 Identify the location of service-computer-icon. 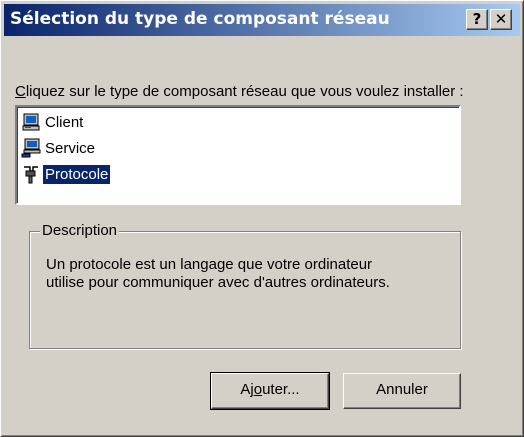
(31, 148).